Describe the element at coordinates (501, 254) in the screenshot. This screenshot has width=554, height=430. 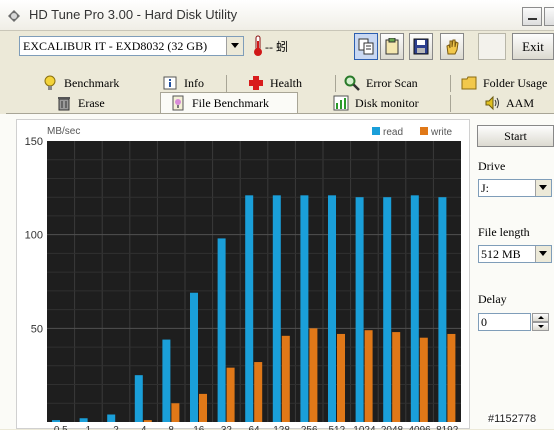
I see `file-length-value: 512 MB` at that location.